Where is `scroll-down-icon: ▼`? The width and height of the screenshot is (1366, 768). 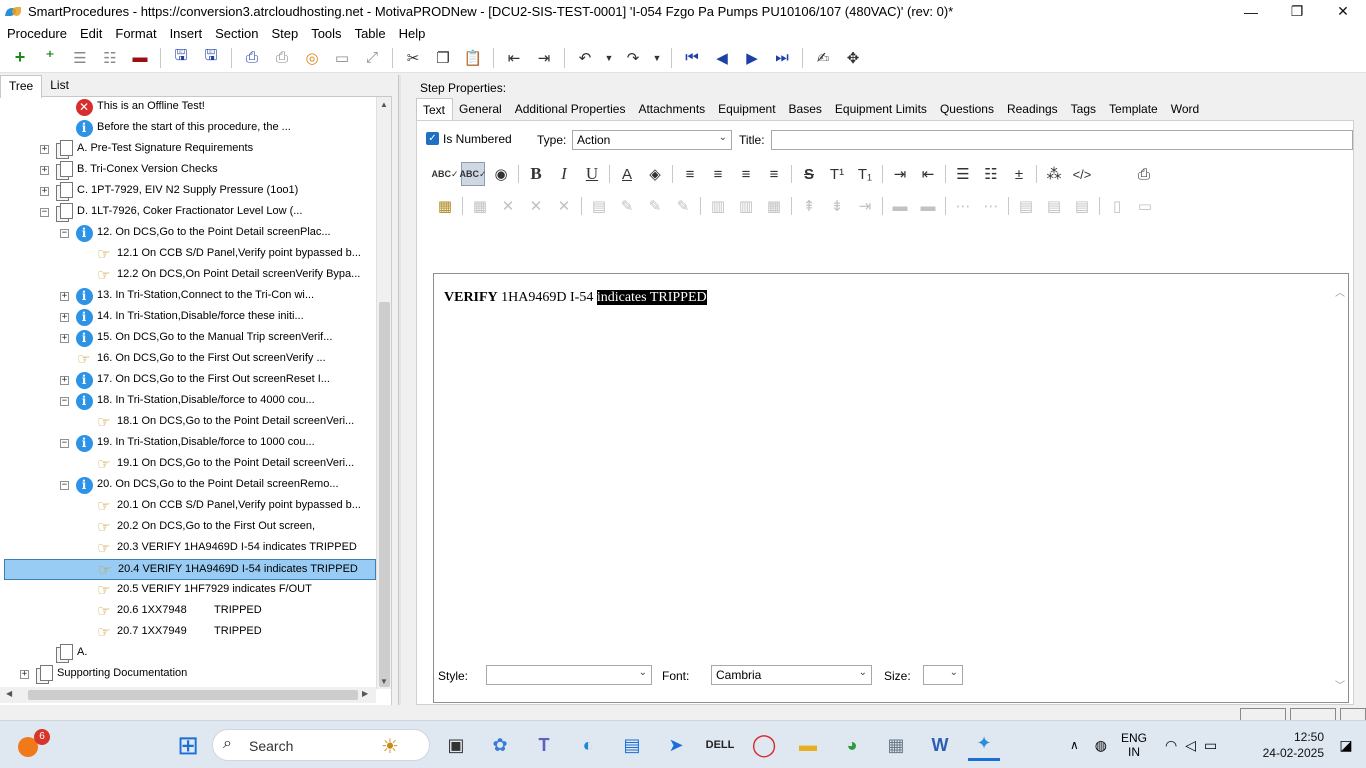 scroll-down-icon: ▼ is located at coordinates (384, 681).